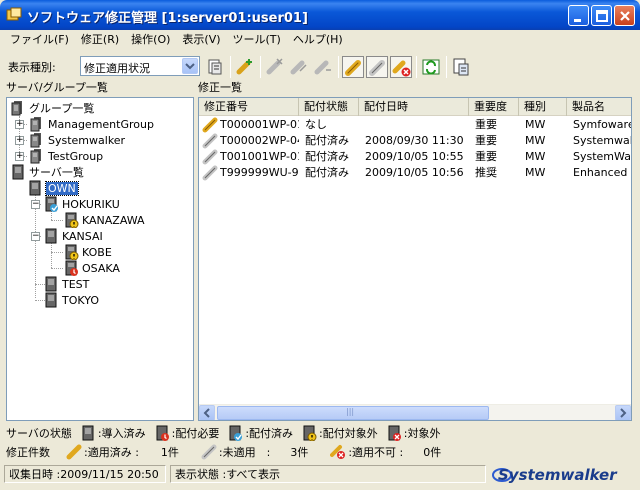 This screenshot has height=490, width=640. What do you see at coordinates (494, 107) in the screenshot?
I see `column-header-importance: 重要度` at bounding box center [494, 107].